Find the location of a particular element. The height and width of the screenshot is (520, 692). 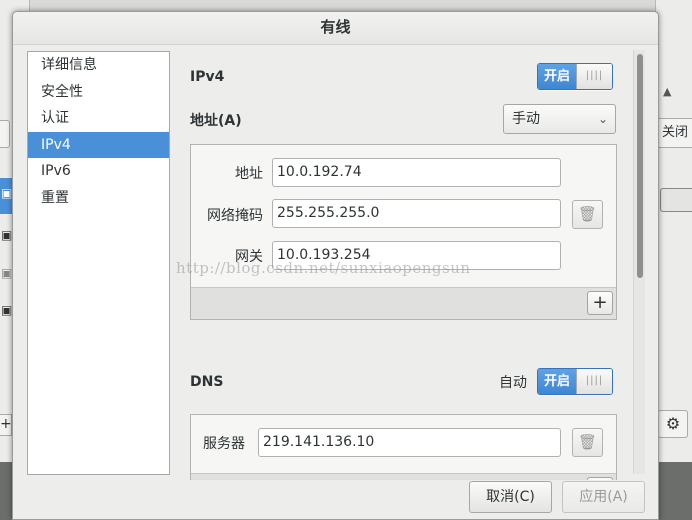

ipv4-switch: 开启 |||| is located at coordinates (575, 76).